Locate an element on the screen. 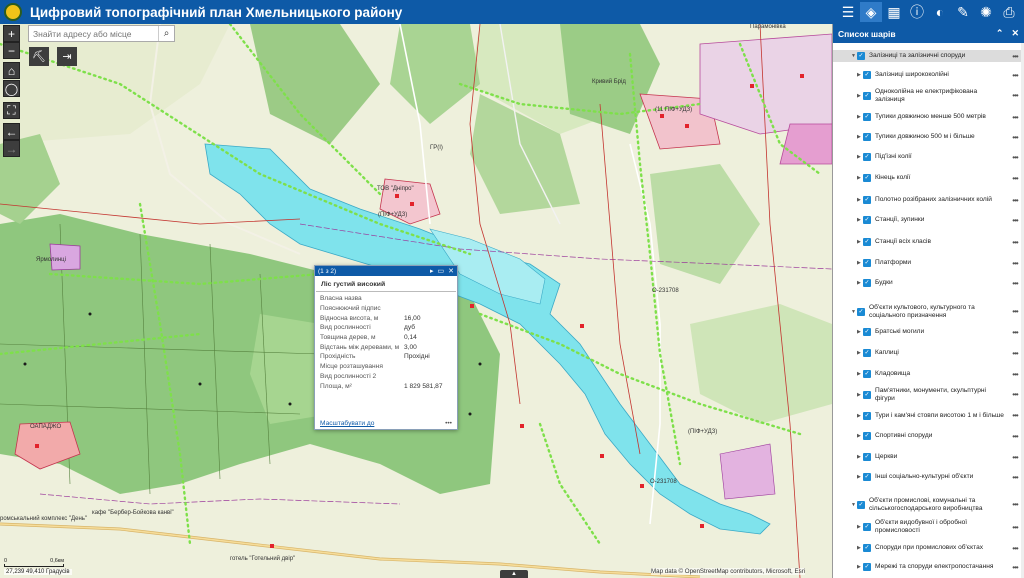 This screenshot has height=578, width=1024. header-toolbar: ☰ ◈ ▦ ⓘ ◐ ✎ ✺ ⎙ is located at coordinates (928, 12).